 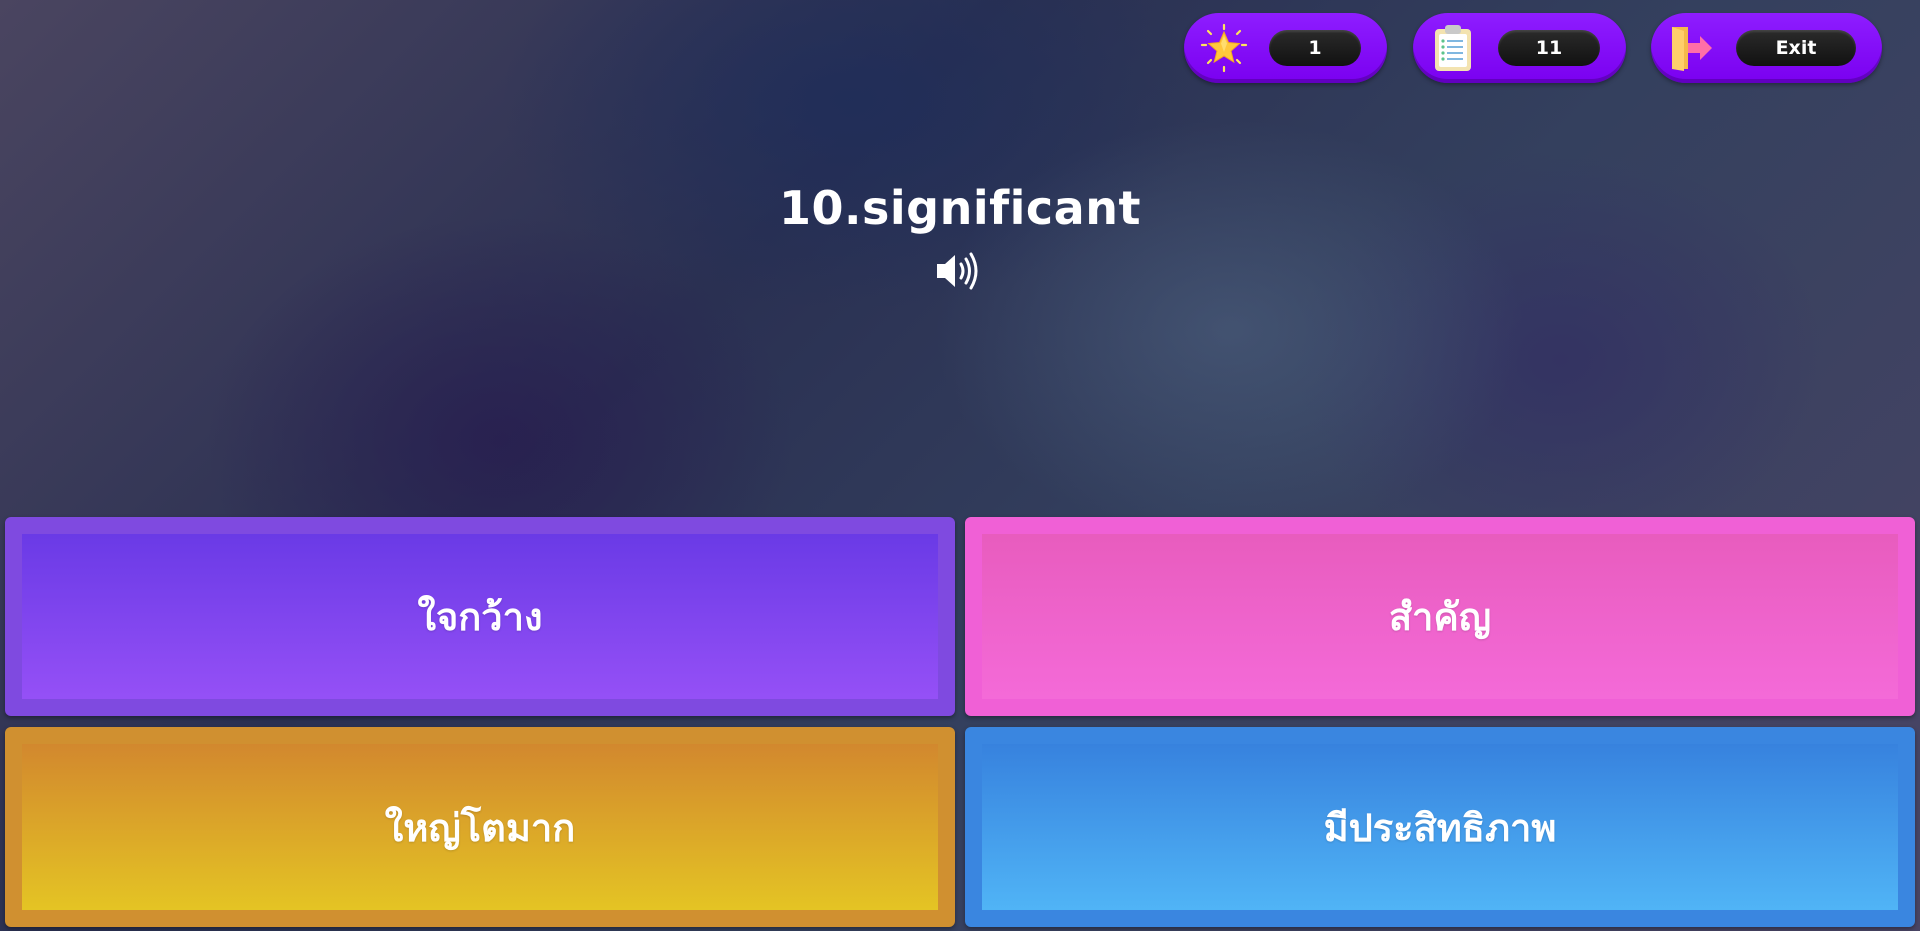 I want to click on answer-option-2-face: สำคัญ, so click(x=1440, y=616).